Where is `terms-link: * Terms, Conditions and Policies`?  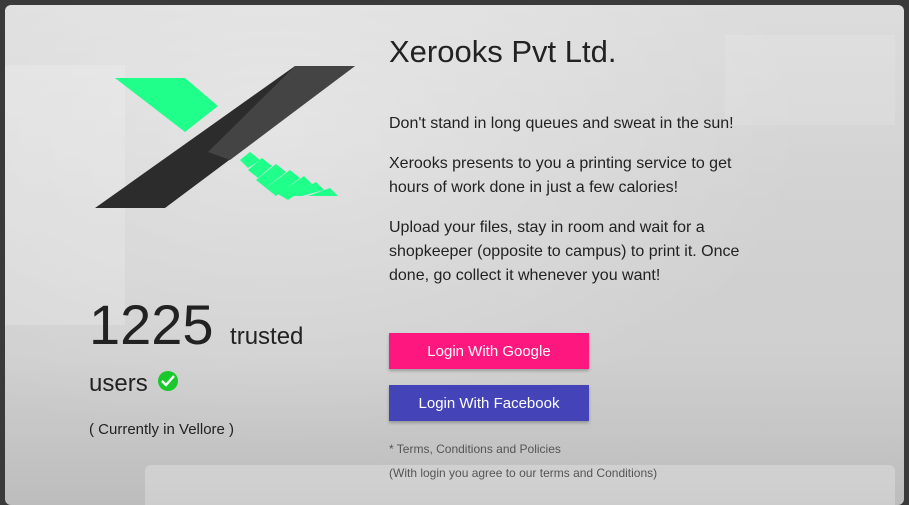
terms-link: * Terms, Conditions and Policies is located at coordinates (475, 449).